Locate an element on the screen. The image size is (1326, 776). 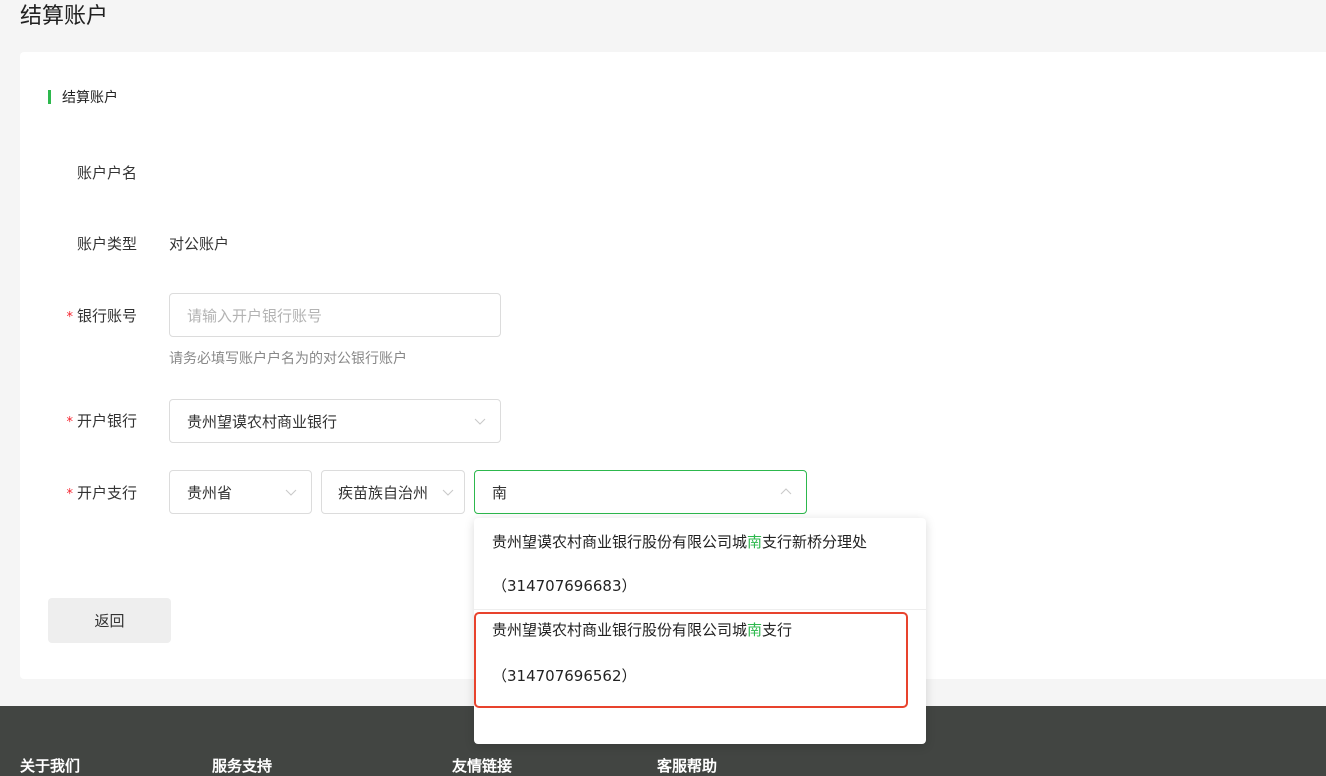
bank-account-placeholder: 请输入开户银行账号 is located at coordinates (255, 315).